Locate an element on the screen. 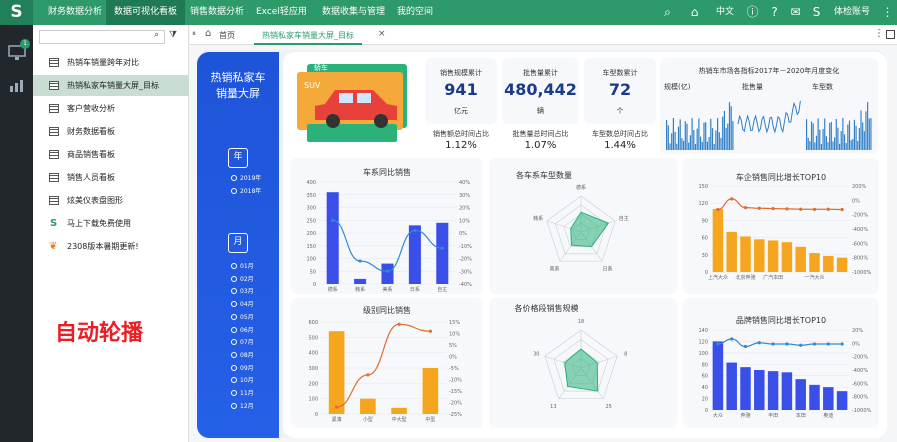 This screenshot has width=897, height=442. radar-axis-label: 30 is located at coordinates (536, 354).